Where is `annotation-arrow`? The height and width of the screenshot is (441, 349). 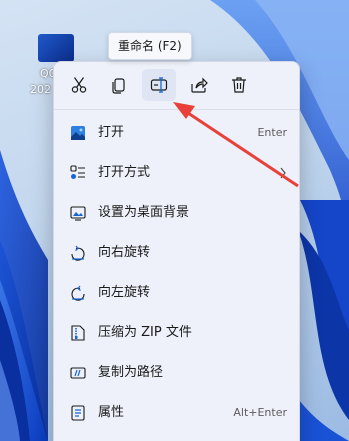 annotation-arrow is located at coordinates (236, 145).